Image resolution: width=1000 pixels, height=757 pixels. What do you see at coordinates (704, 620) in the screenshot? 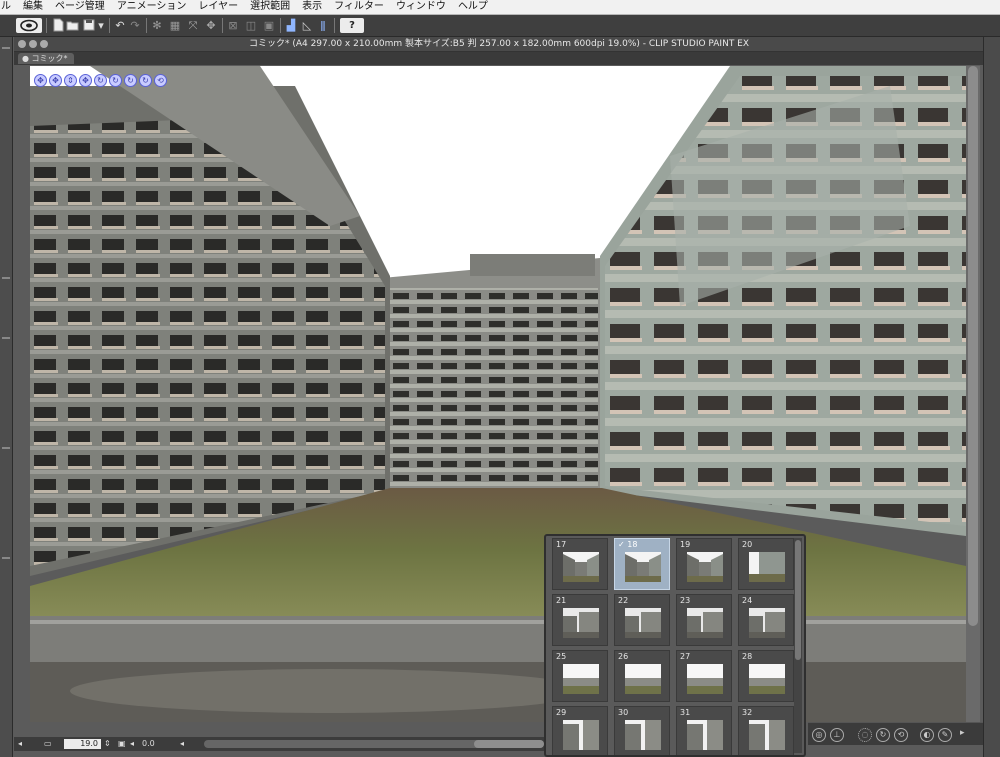
I see `preset-thumbnail: 23` at bounding box center [704, 620].